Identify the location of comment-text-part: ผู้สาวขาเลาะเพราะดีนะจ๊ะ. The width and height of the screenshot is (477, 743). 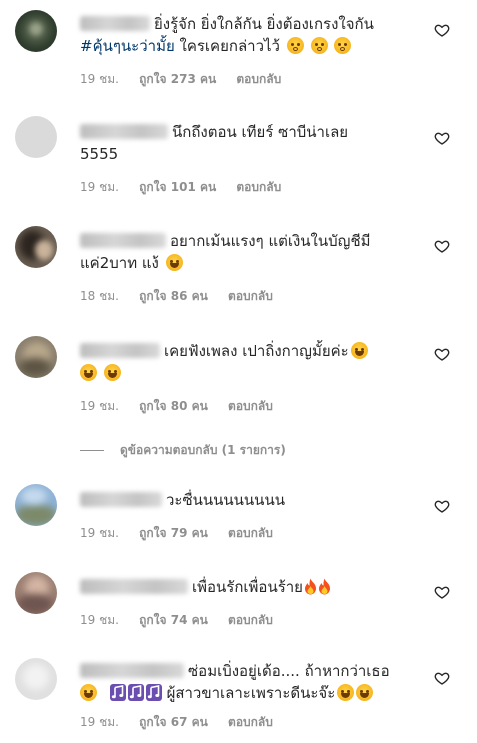
(251, 693).